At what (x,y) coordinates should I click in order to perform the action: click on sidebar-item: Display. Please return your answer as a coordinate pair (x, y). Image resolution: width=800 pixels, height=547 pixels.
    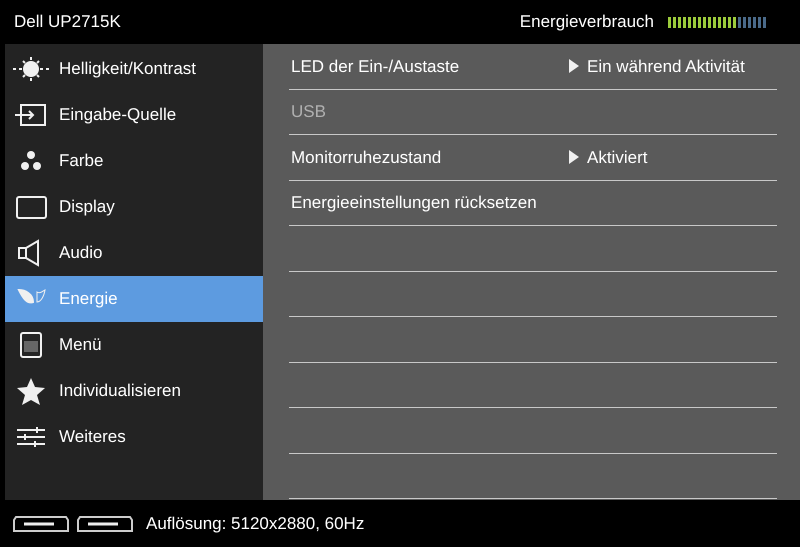
    Looking at the image, I should click on (134, 207).